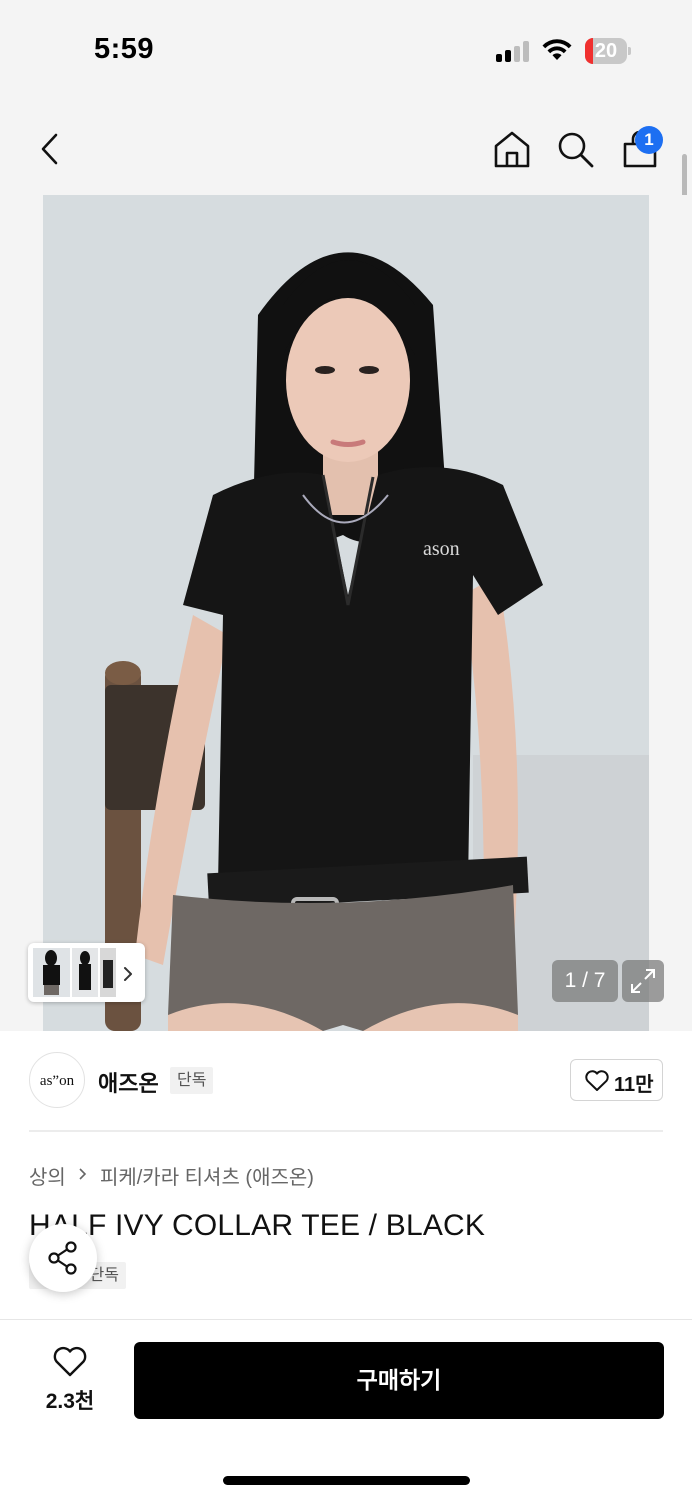 The image size is (692, 1500). Describe the element at coordinates (128, 1082) in the screenshot. I see `brand-name: 애즈온` at that location.